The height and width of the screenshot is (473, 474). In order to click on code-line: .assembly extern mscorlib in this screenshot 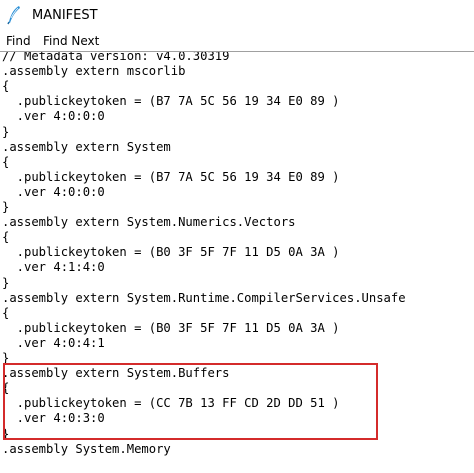, I will do `click(94, 71)`.